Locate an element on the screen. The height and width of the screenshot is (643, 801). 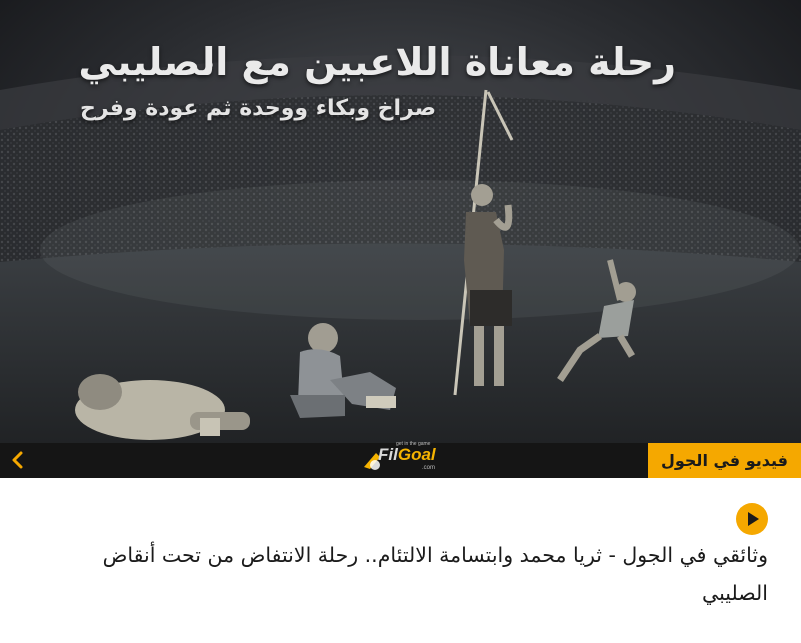
play-button is located at coordinates (752, 519).